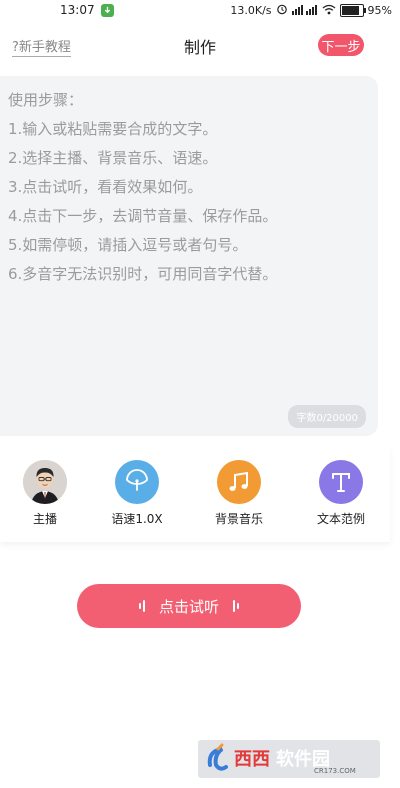 This screenshot has width=400, height=788. Describe the element at coordinates (252, 759) in the screenshot. I see `svg-text: 西西` at that location.